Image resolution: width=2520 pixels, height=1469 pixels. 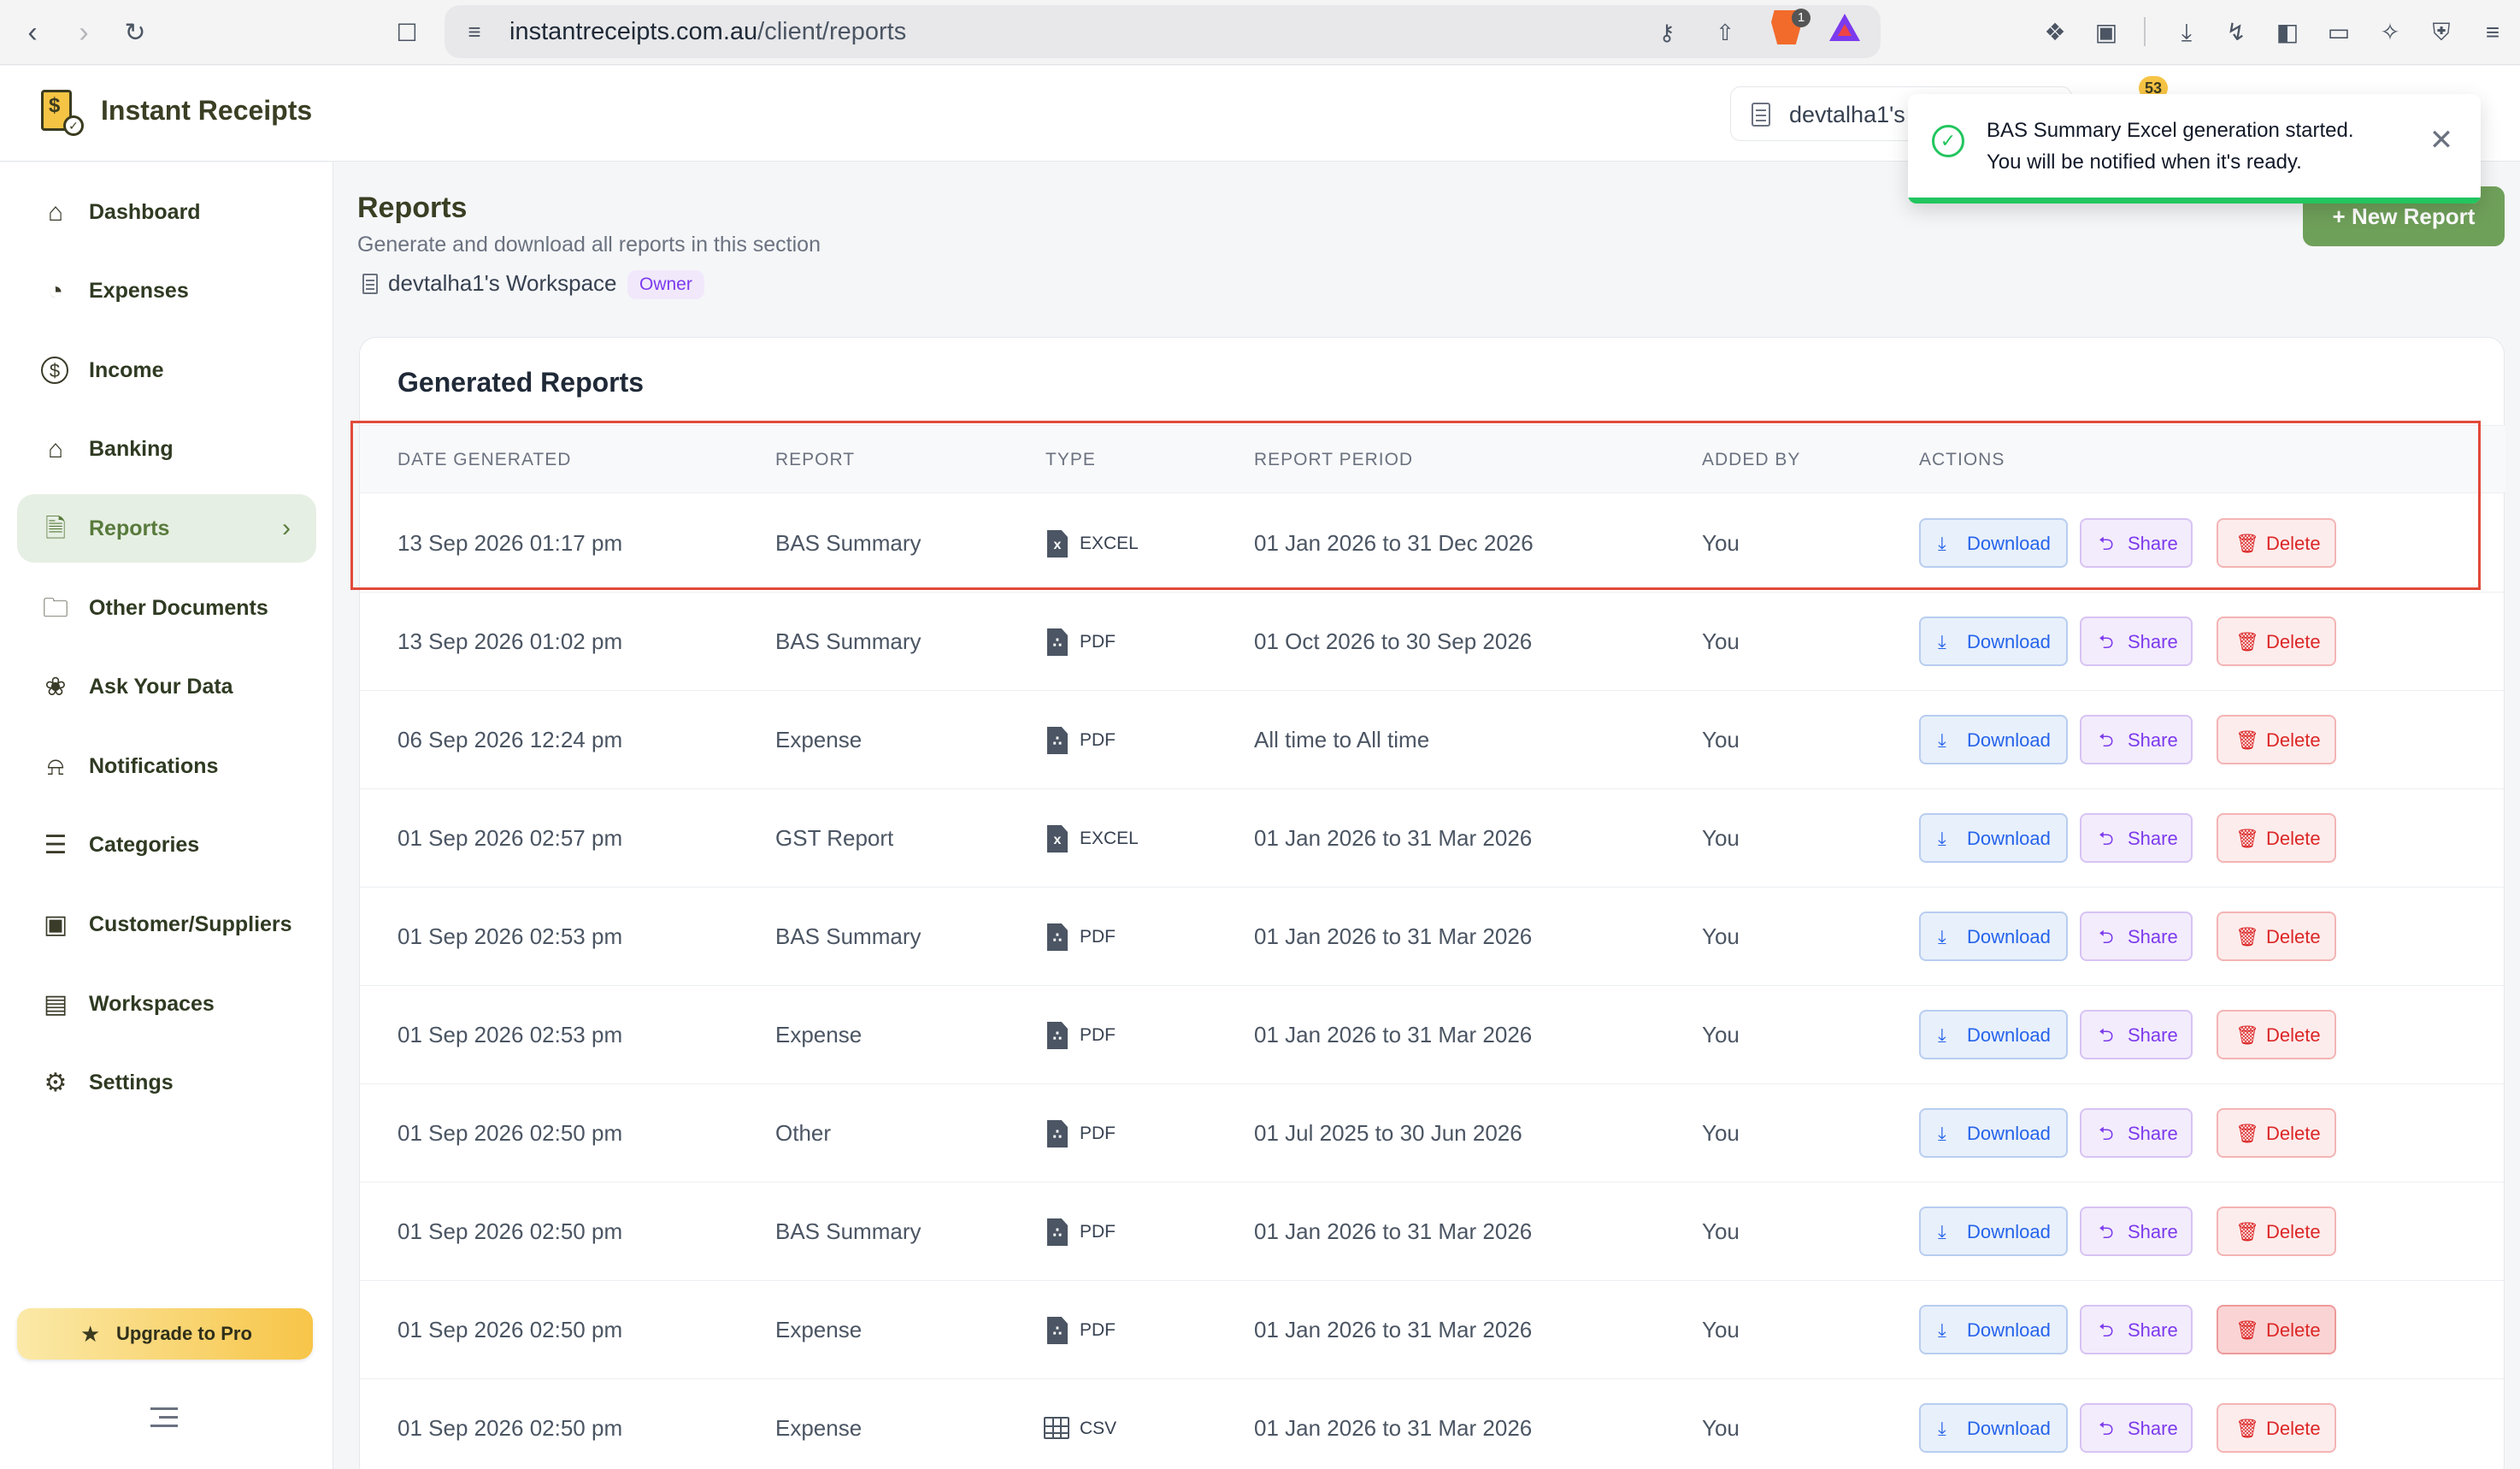 I want to click on url-text: instantreceipts.com.au/client/reports, so click(x=707, y=31).